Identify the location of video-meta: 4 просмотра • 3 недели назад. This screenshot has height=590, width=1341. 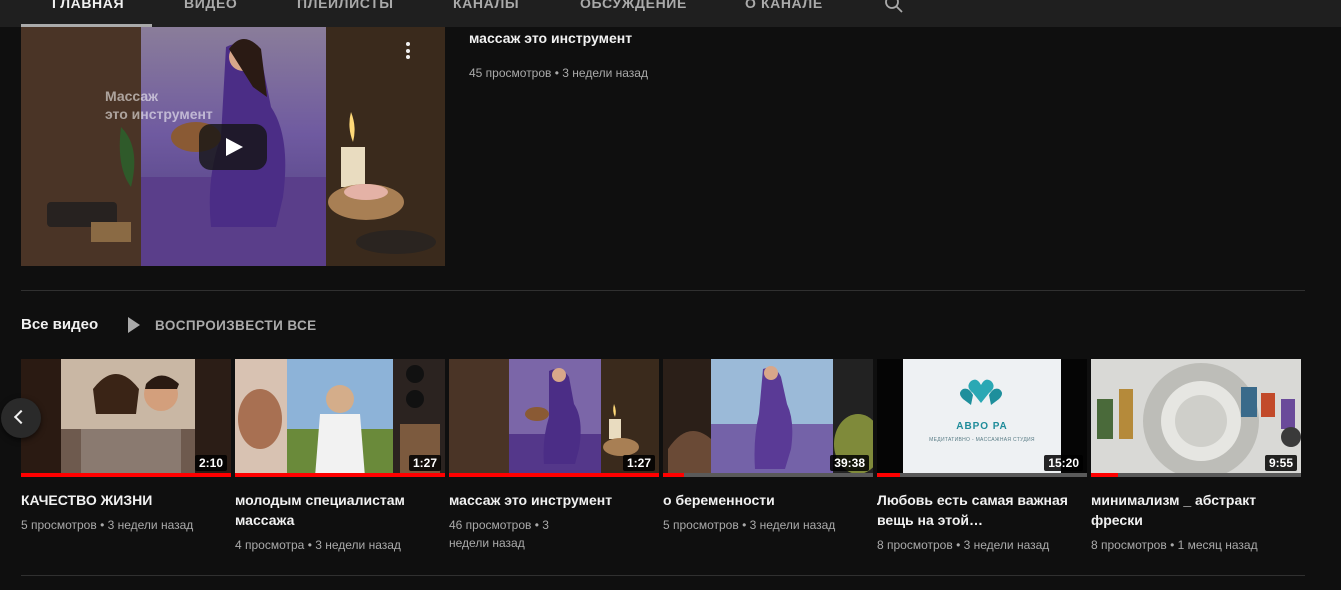
(318, 545).